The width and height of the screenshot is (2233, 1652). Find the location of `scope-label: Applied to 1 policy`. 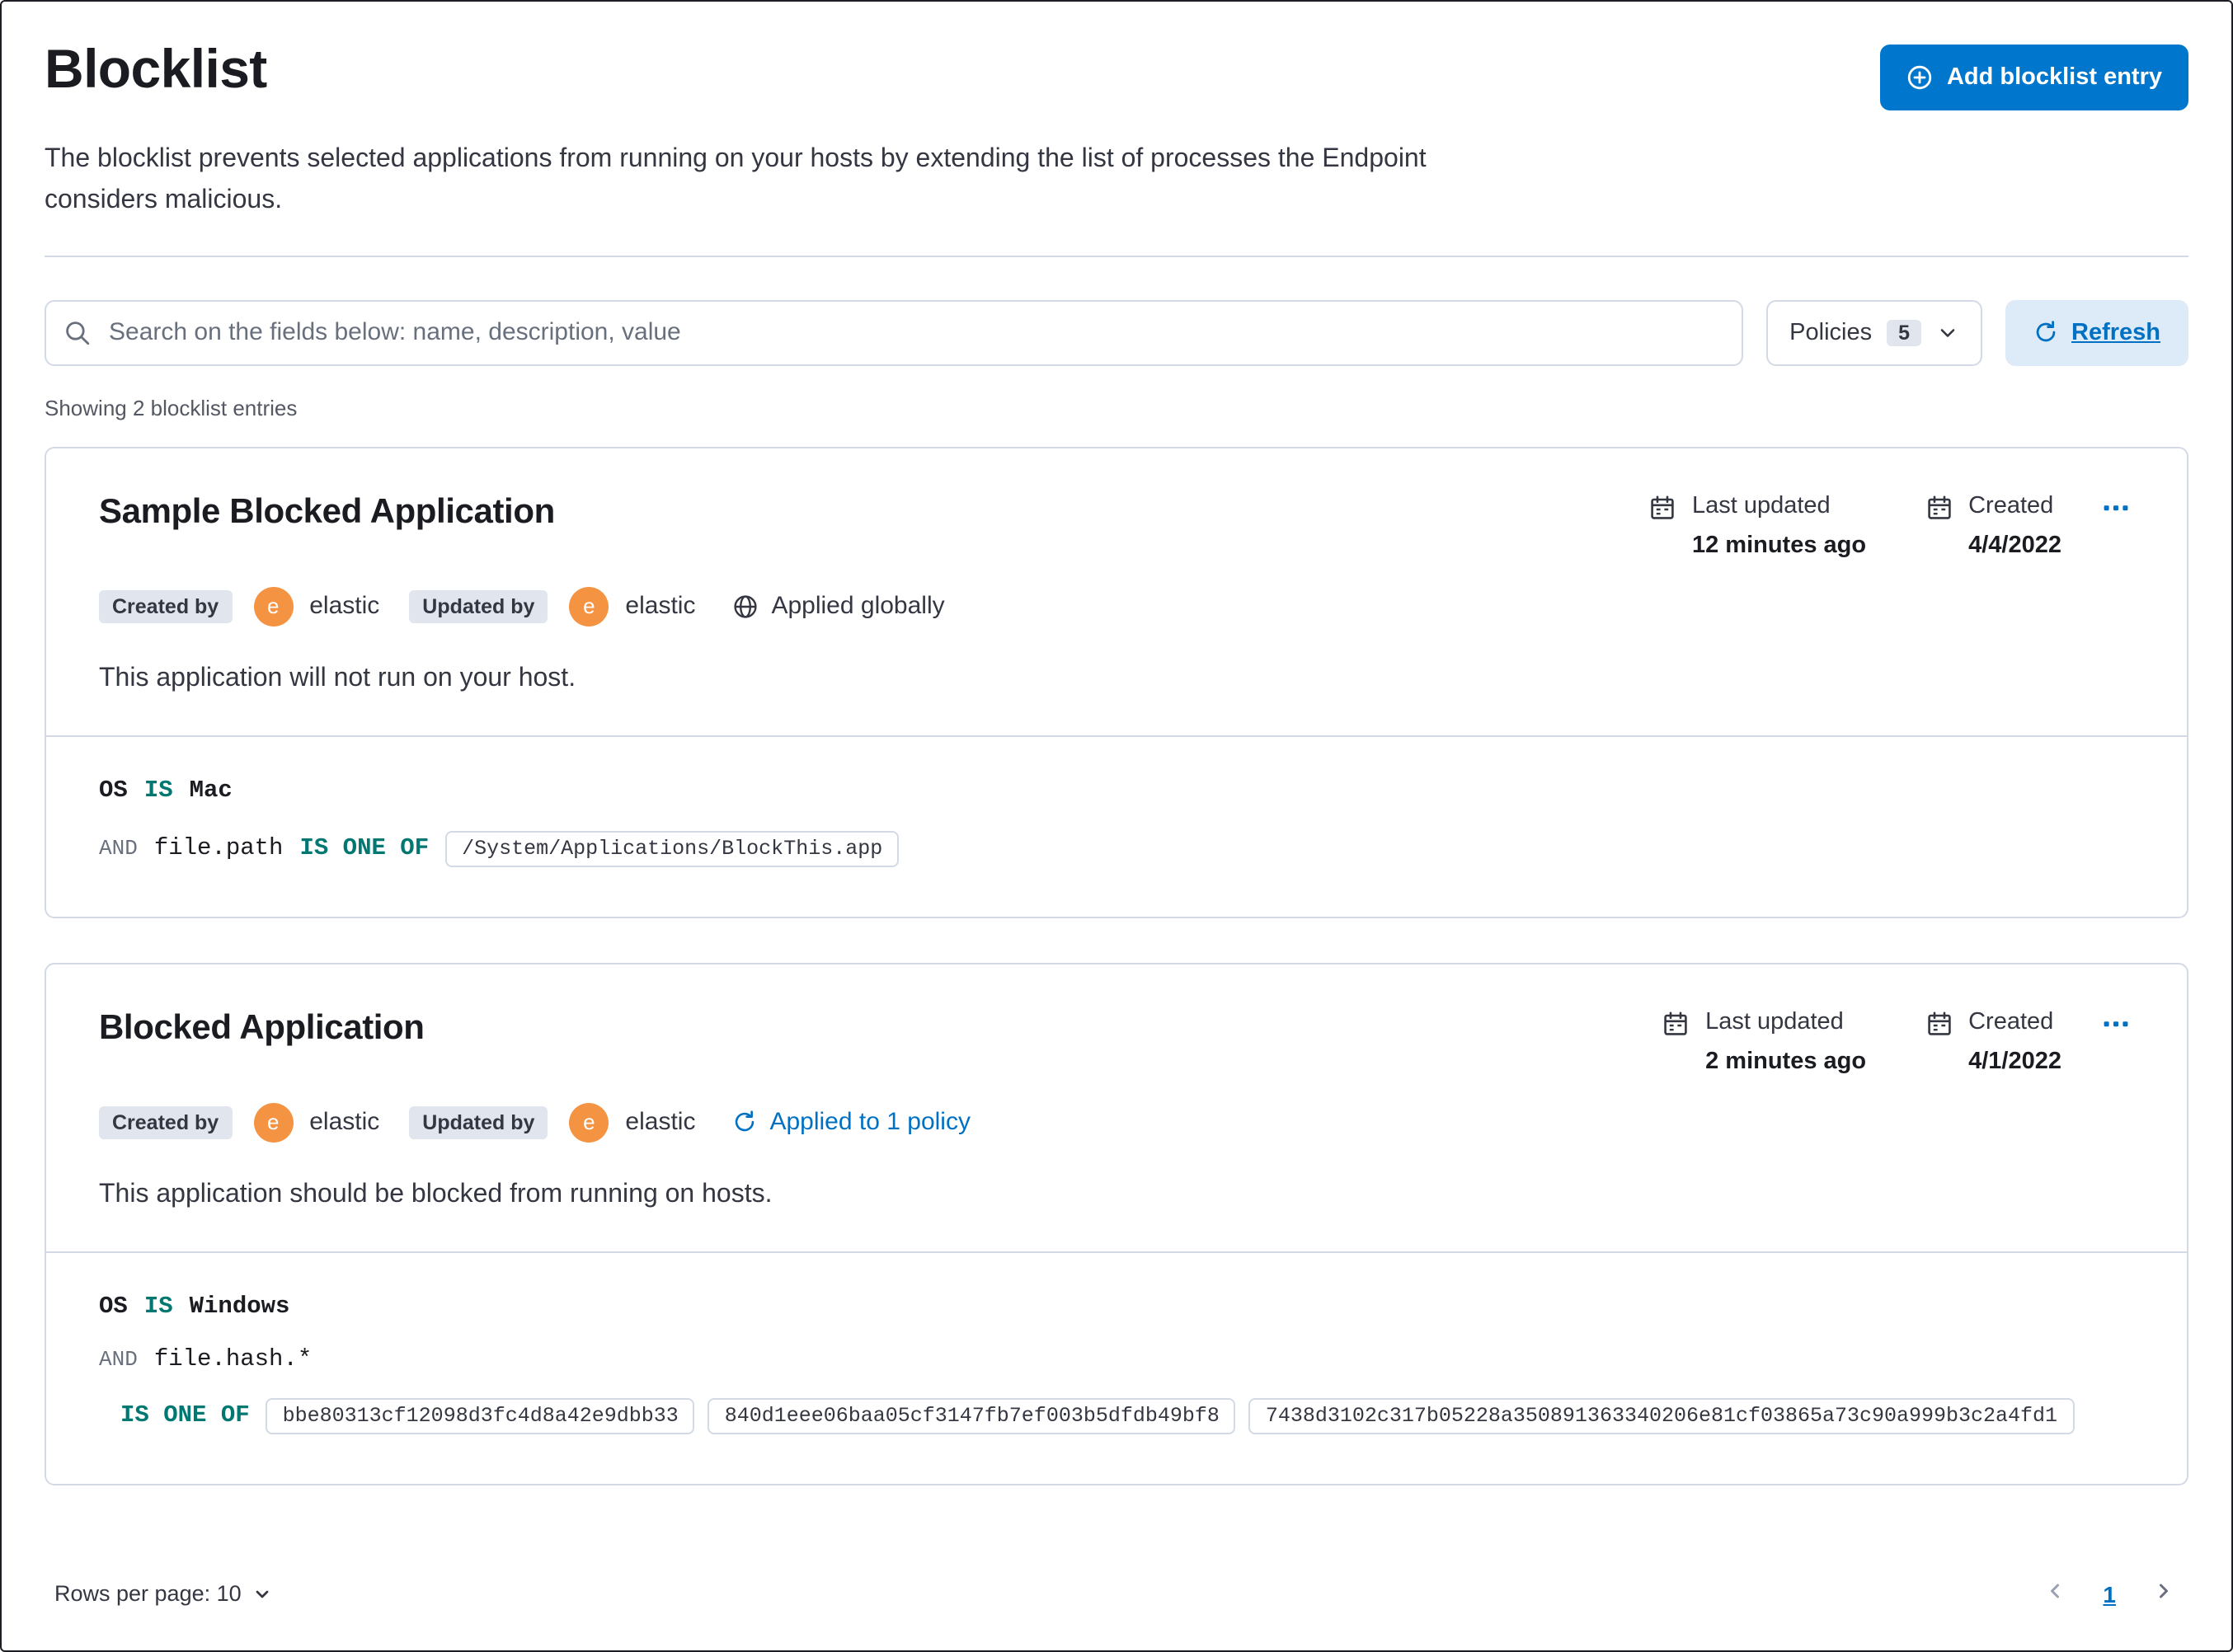

scope-label: Applied to 1 policy is located at coordinates (870, 1122).